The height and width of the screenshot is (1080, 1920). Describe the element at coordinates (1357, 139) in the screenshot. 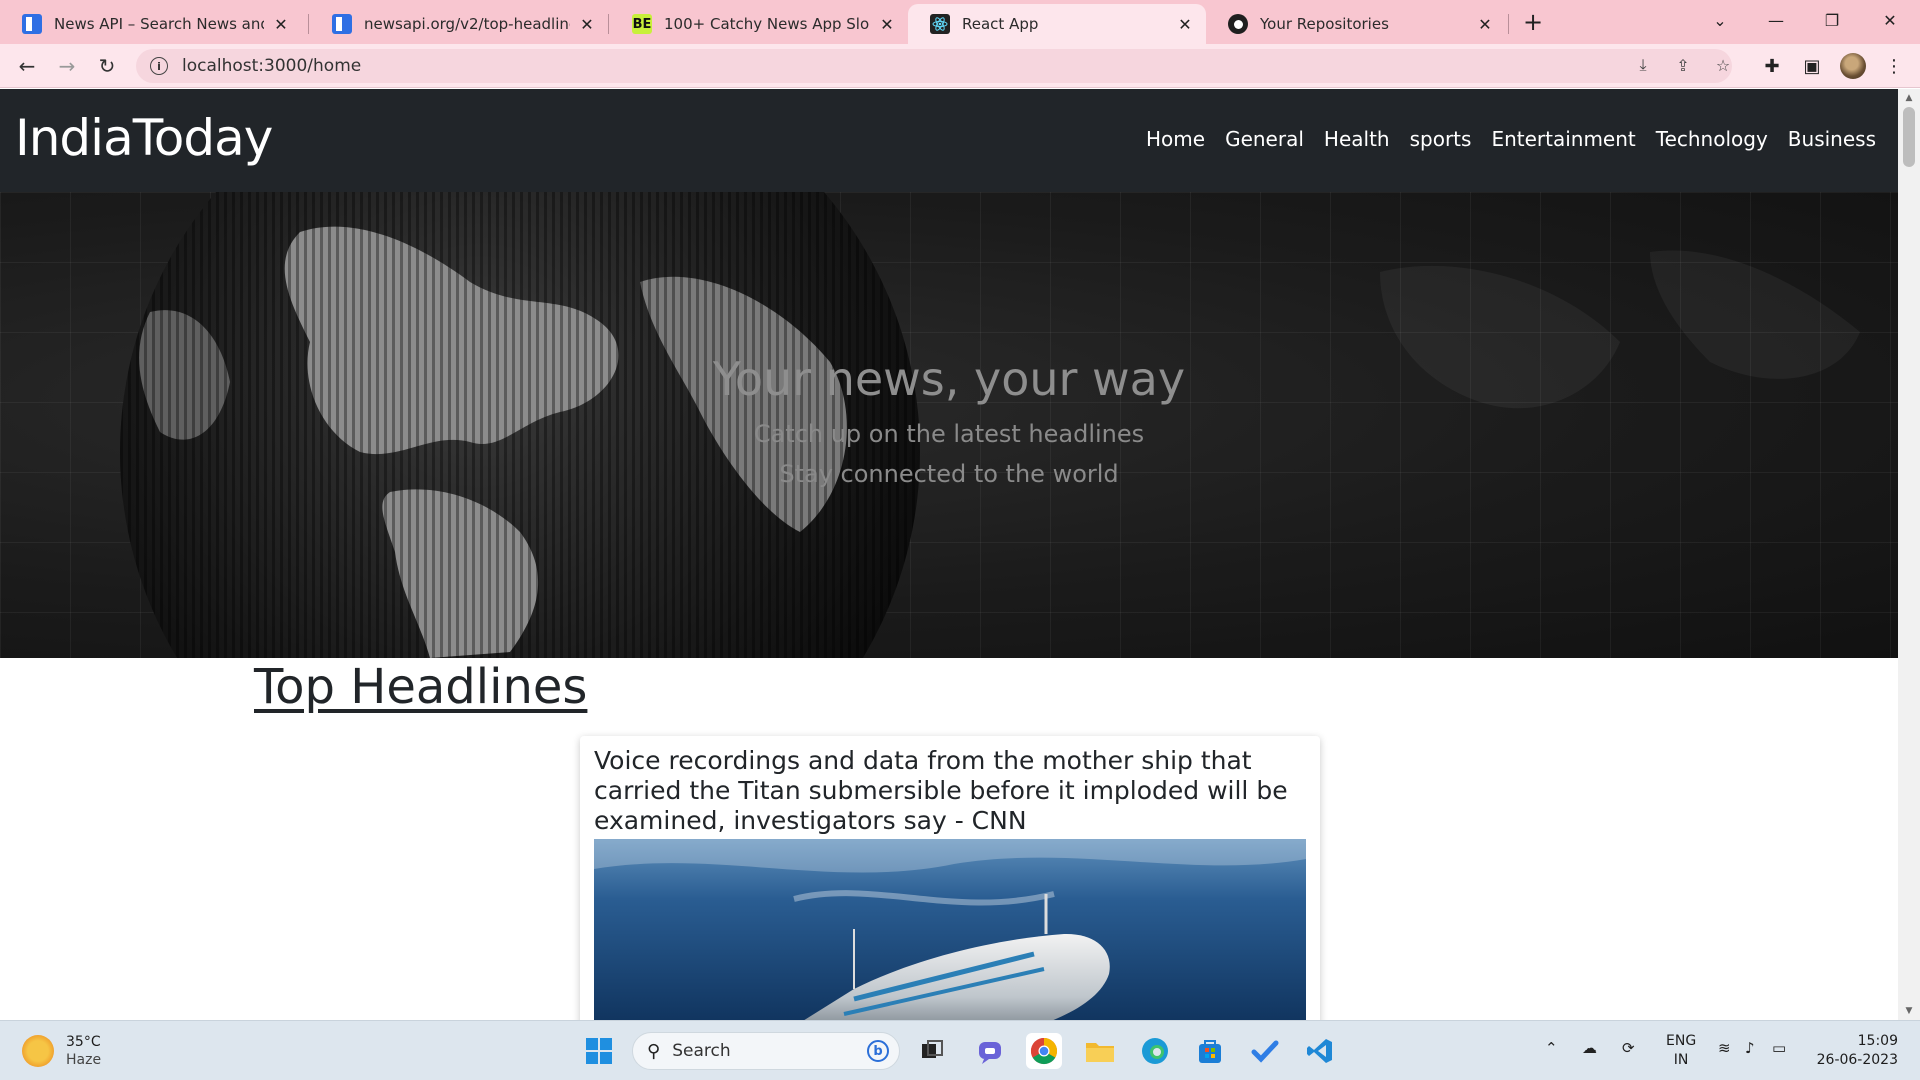

I see `nav-link-health: Health` at that location.